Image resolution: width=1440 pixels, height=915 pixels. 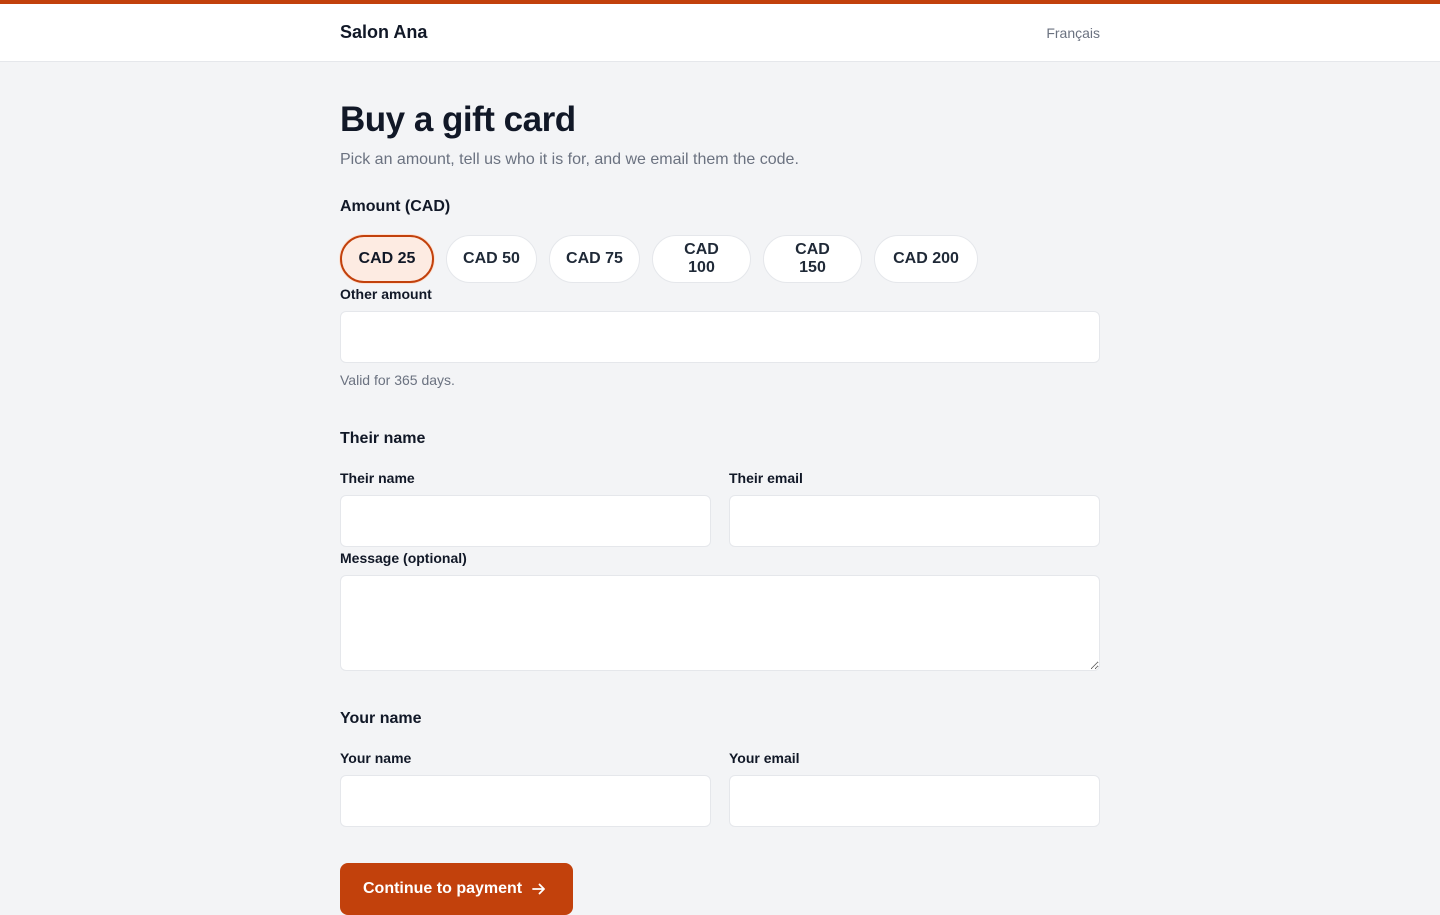 I want to click on continue-to-payment-button: Continue to payment, so click(x=456, y=889).